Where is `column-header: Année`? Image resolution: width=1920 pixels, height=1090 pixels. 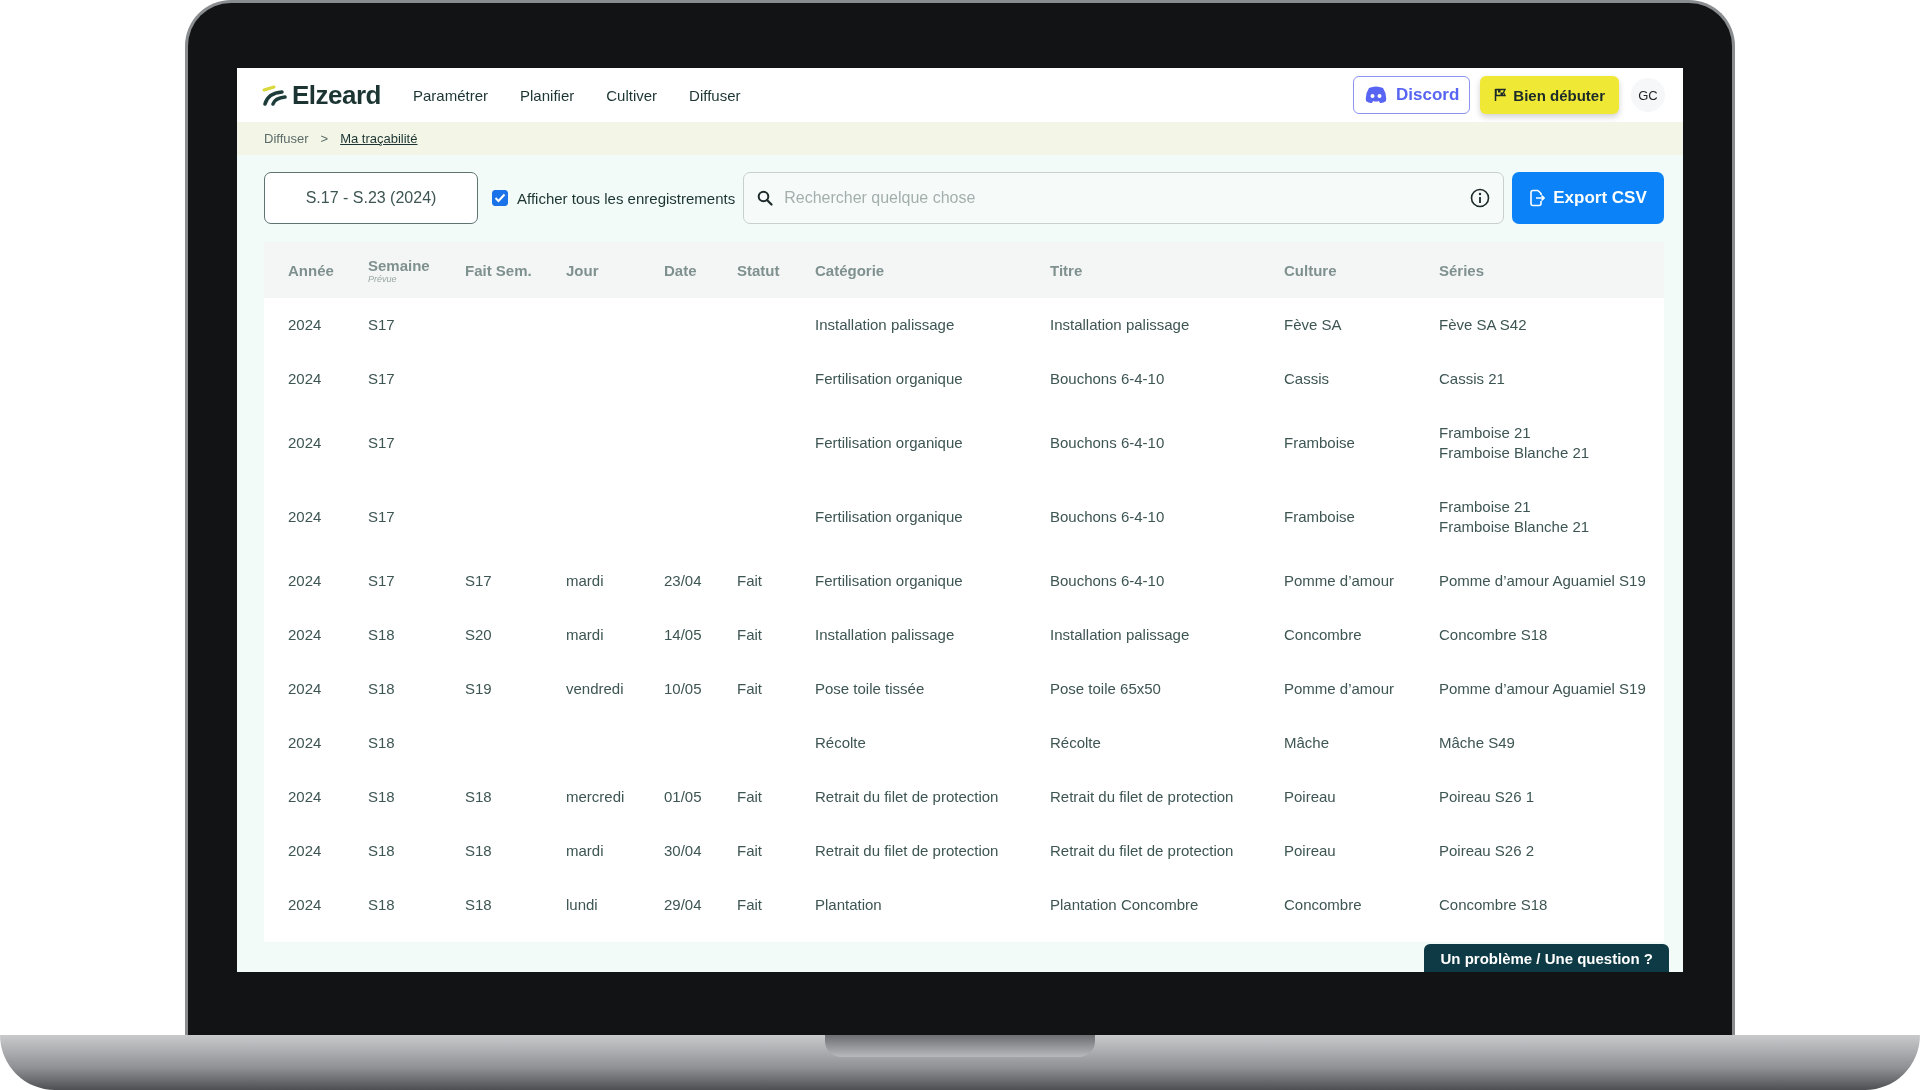 column-header: Année is located at coordinates (311, 270).